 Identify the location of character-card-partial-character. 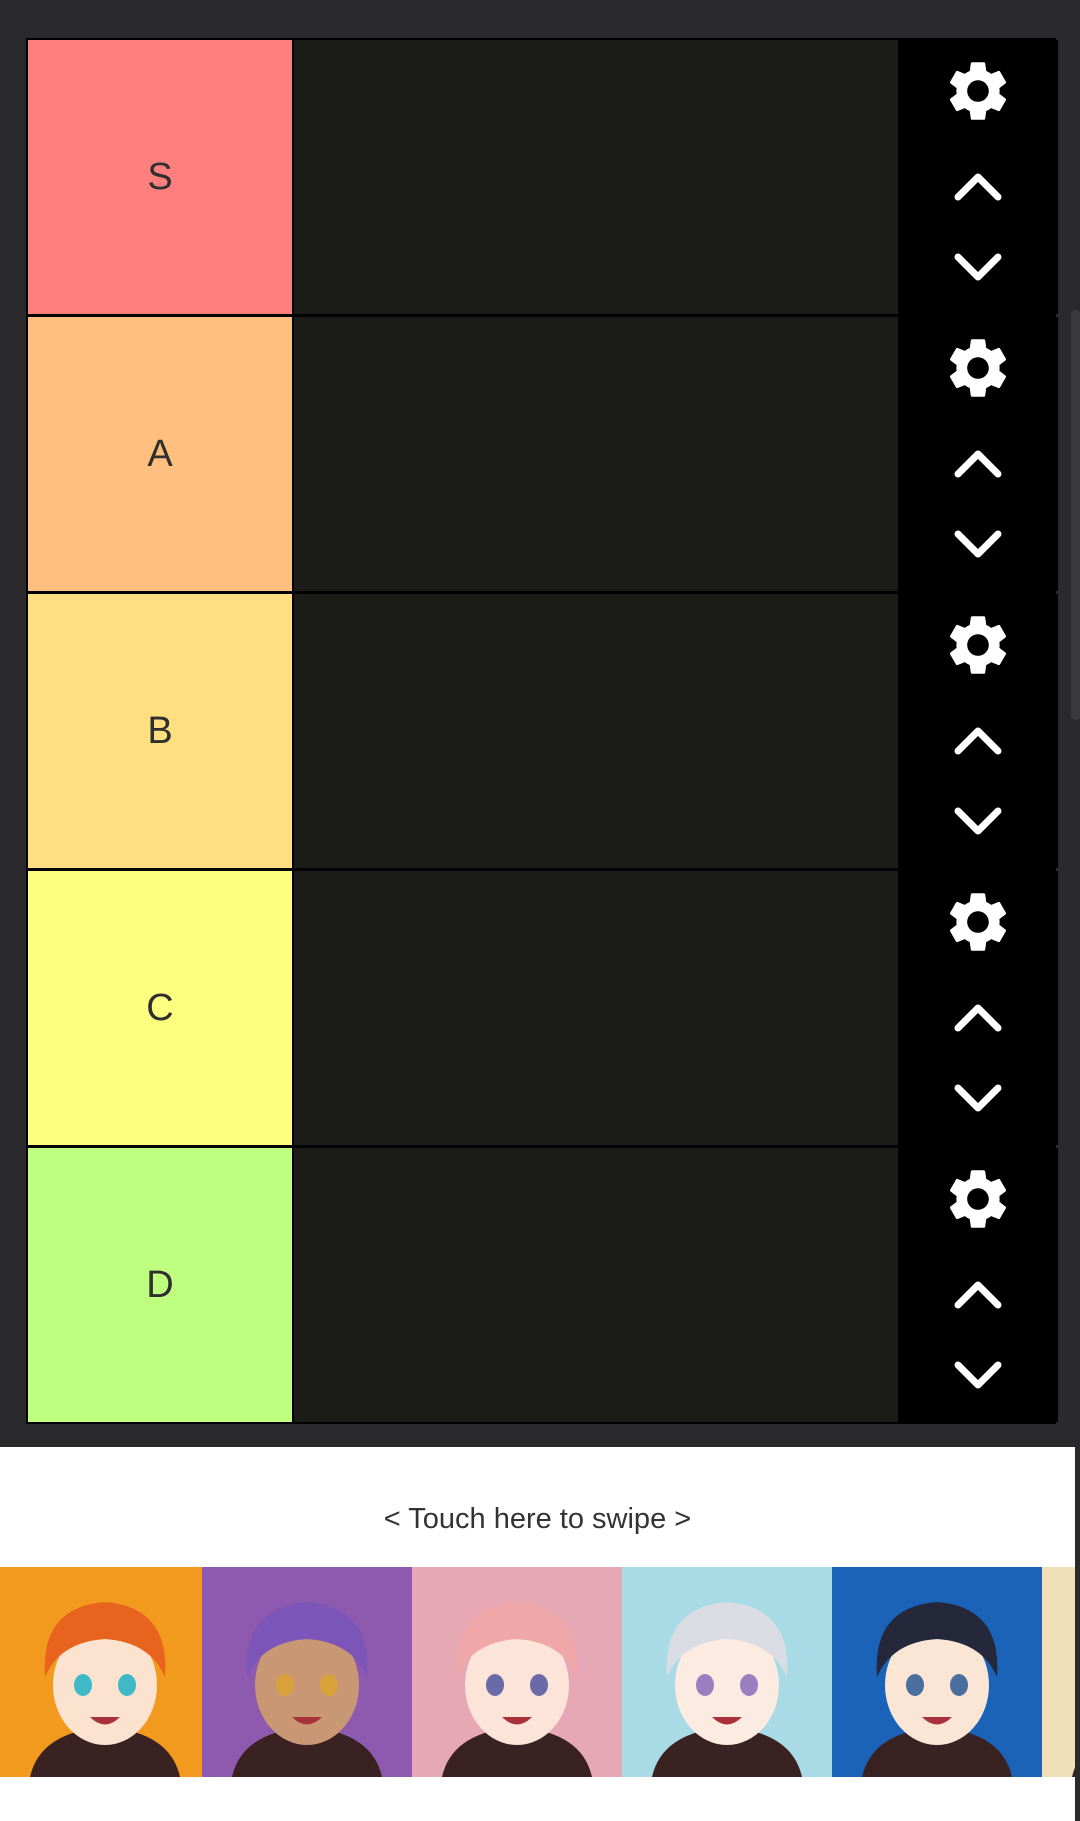
(1058, 1672).